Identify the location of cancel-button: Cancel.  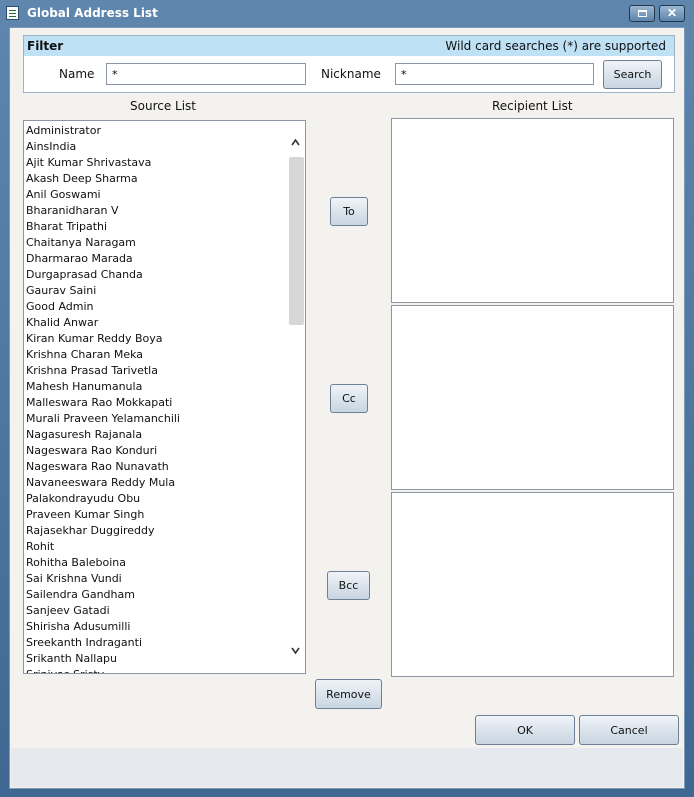
(629, 730).